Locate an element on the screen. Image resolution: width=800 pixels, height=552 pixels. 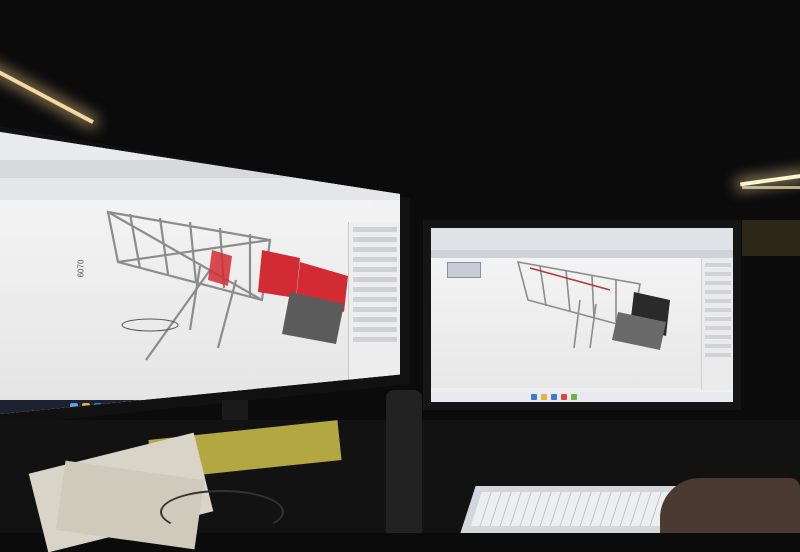
hand is located at coordinates (730, 505).